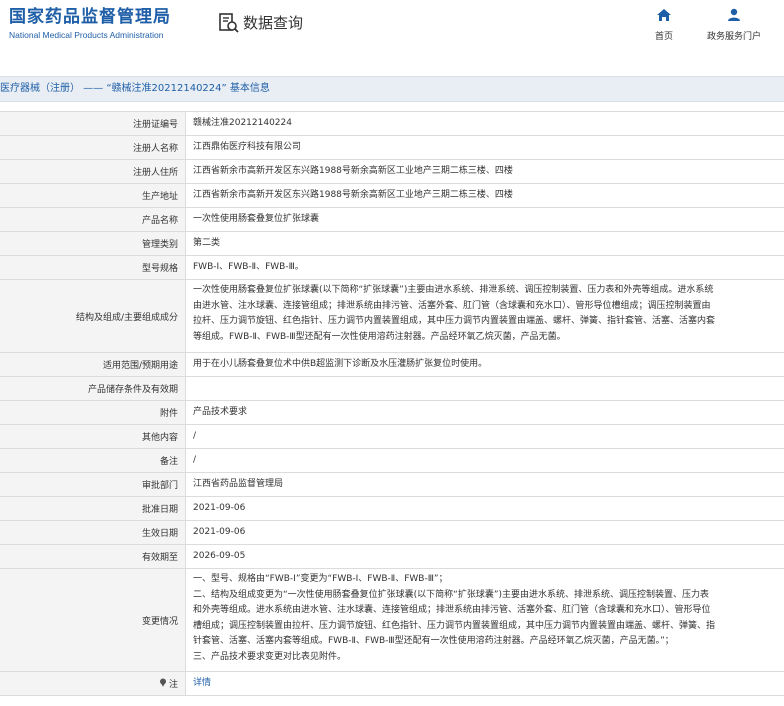 The height and width of the screenshot is (706, 784). Describe the element at coordinates (93, 460) in the screenshot. I see `field-label: 备注` at that location.